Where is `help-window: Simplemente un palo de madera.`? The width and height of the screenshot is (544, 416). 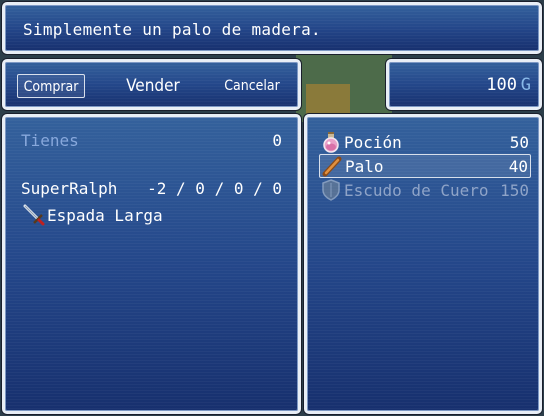 help-window: Simplemente un palo de madera. is located at coordinates (272, 28).